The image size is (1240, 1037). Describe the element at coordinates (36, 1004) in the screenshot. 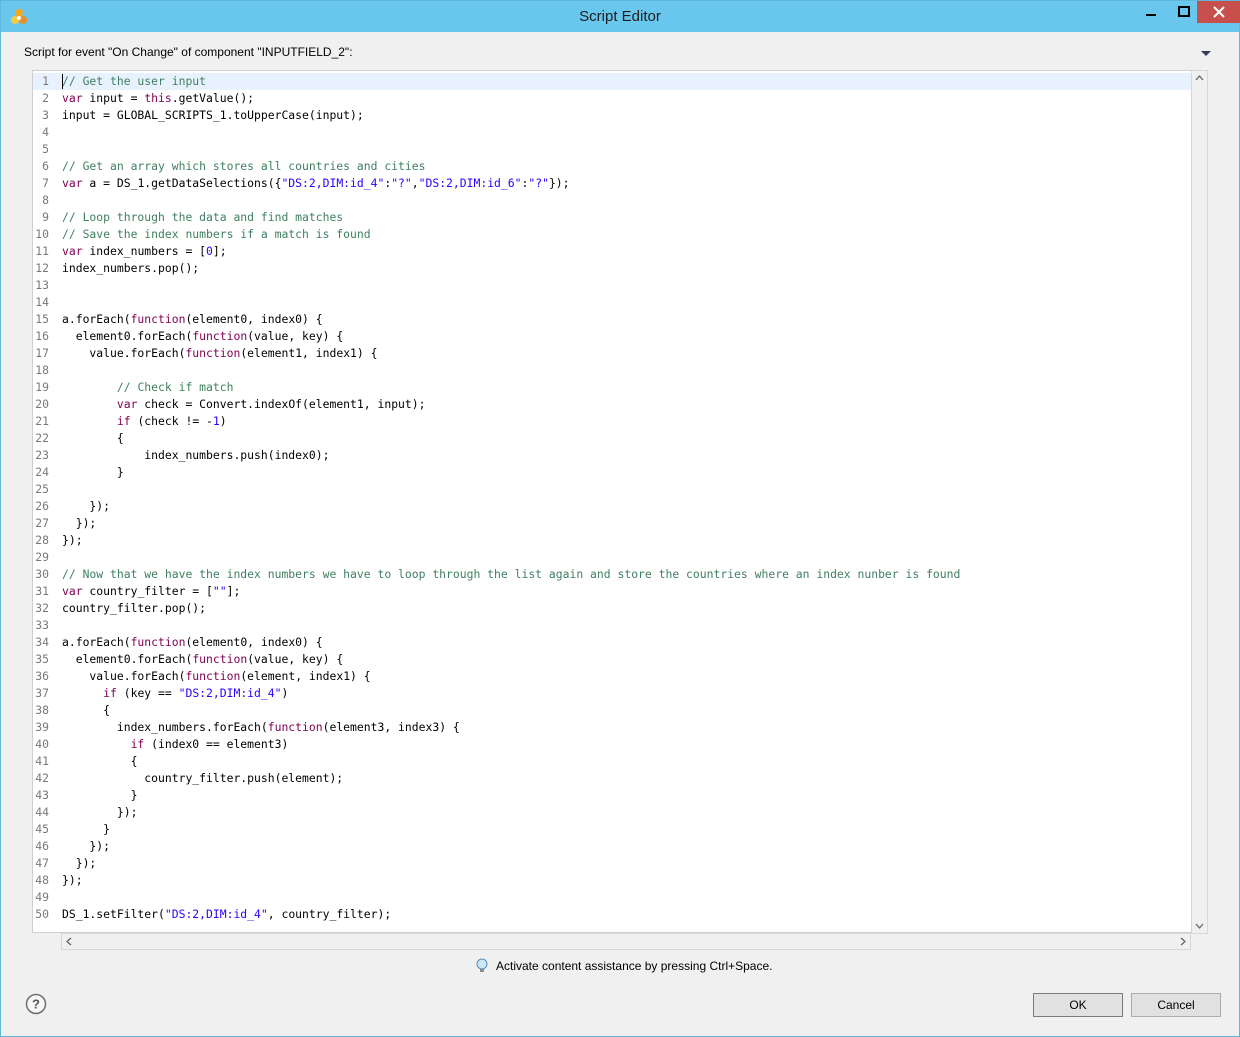

I see `help-icon: ?` at that location.